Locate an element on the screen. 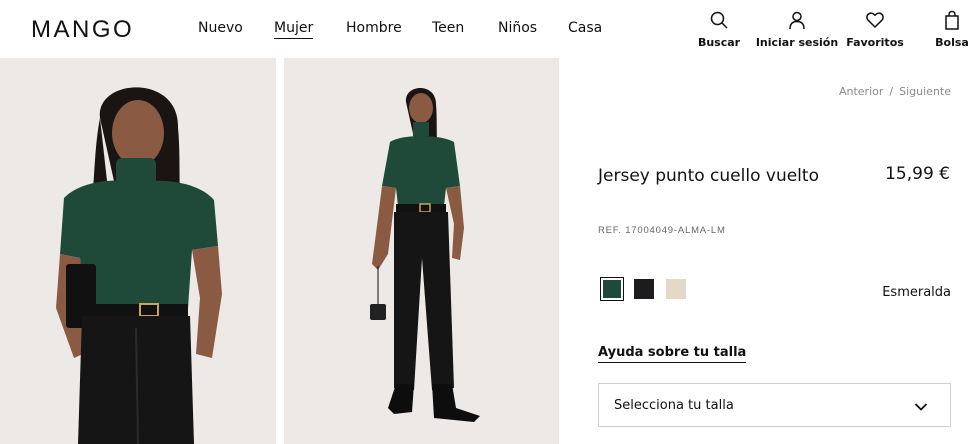 This screenshot has height=444, width=969. color-swatch-esmeralda is located at coordinates (612, 289).